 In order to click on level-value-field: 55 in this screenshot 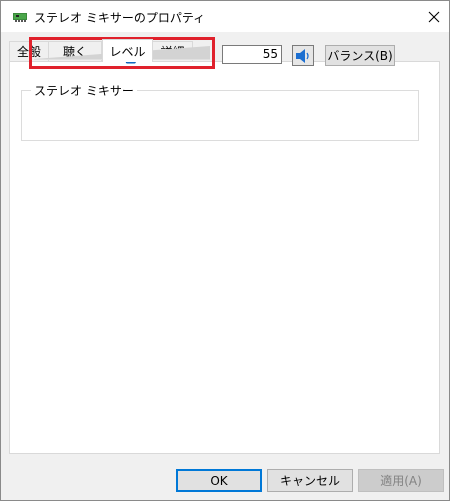, I will do `click(252, 54)`.